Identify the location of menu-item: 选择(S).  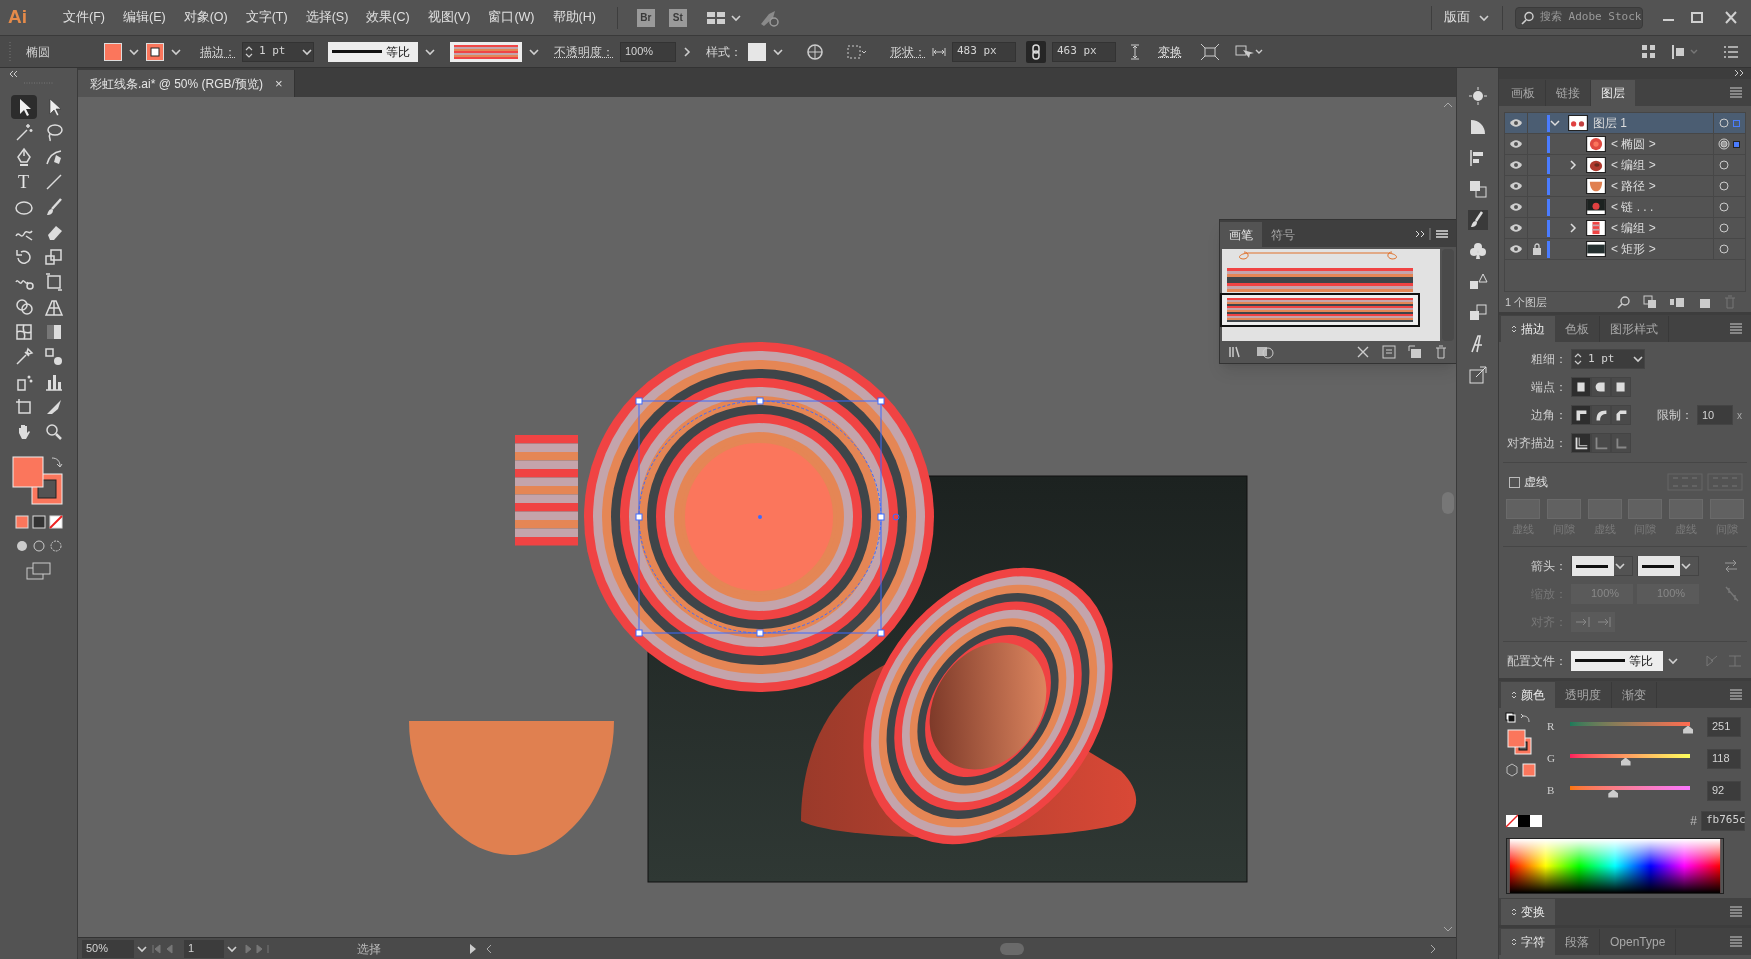
(327, 17).